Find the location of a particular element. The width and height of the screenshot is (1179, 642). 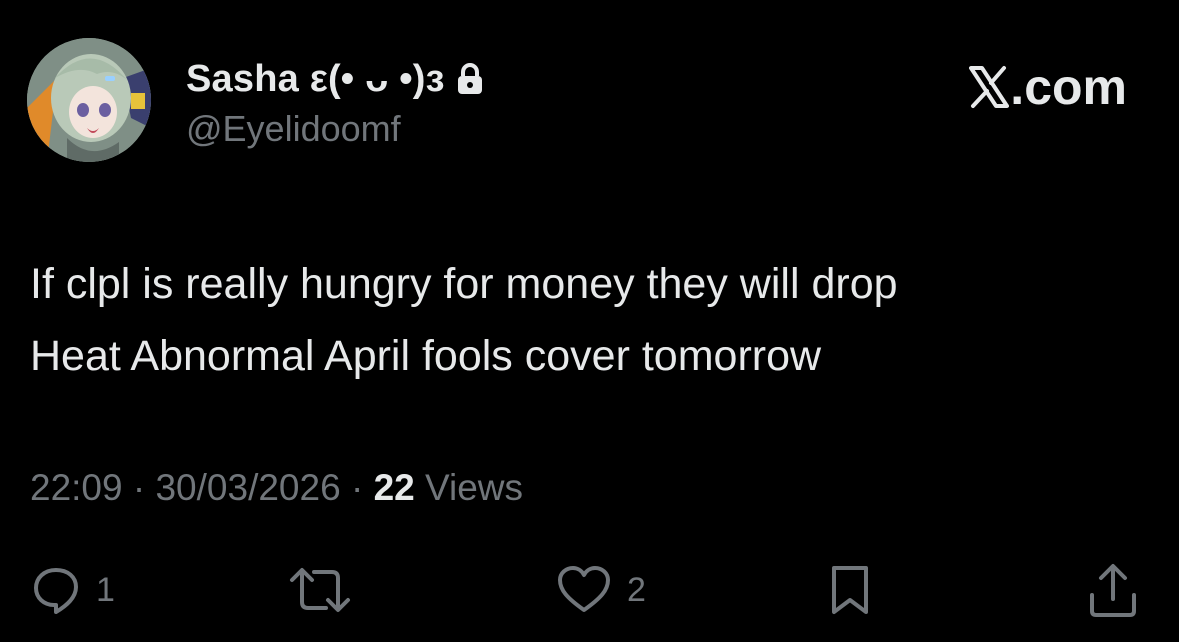

avatar-image is located at coordinates (89, 100).